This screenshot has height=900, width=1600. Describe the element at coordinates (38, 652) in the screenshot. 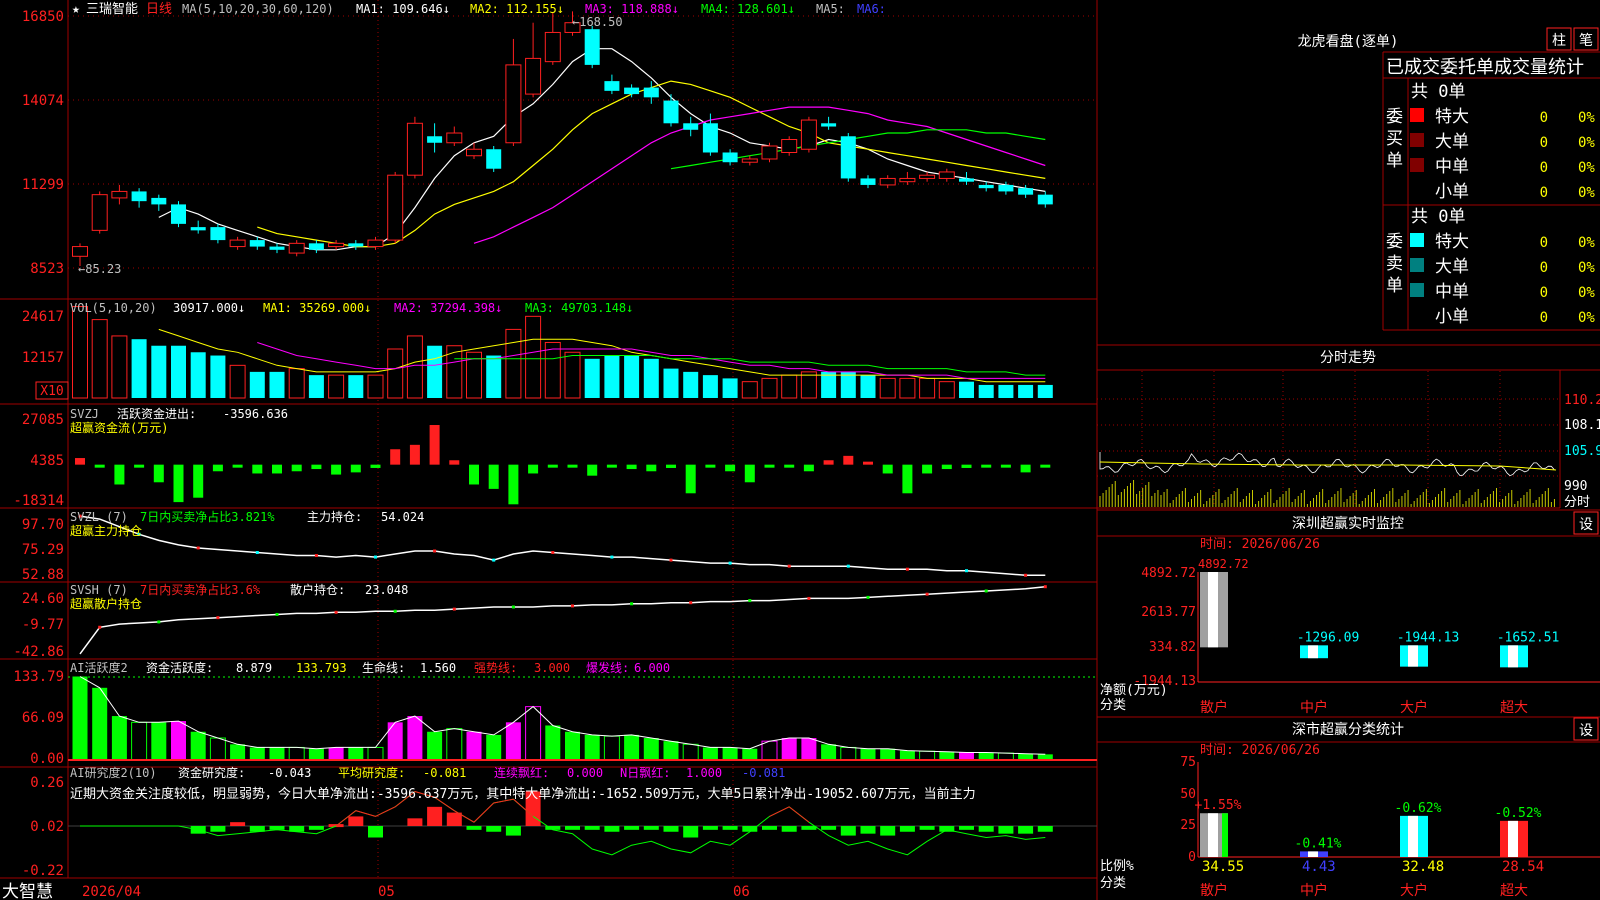

I see `y-tick: -42.86` at that location.